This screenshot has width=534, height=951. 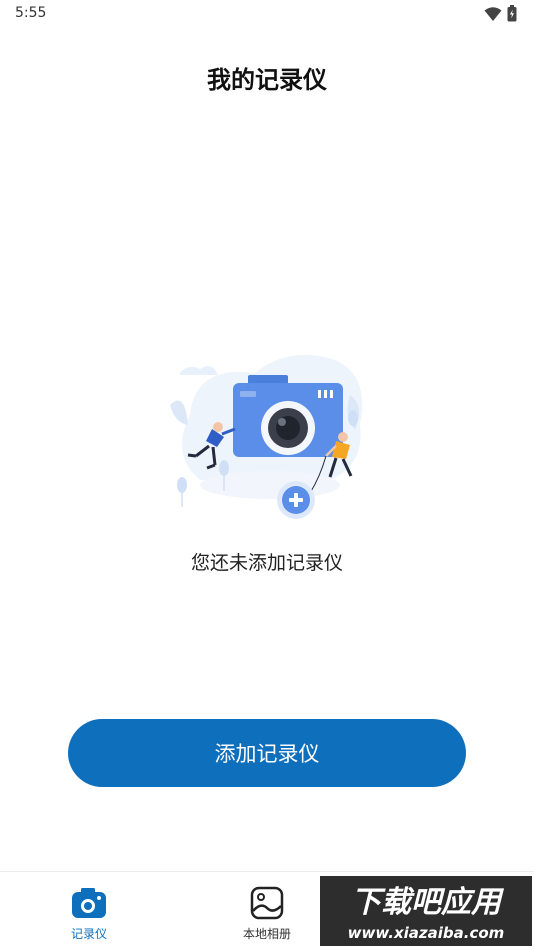 What do you see at coordinates (266, 934) in the screenshot?
I see `nav-label-album: 本地相册` at bounding box center [266, 934].